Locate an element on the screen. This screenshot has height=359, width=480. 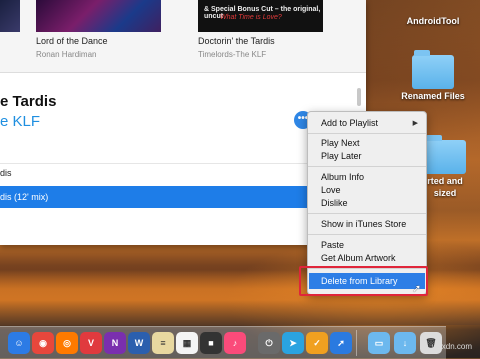
menu-item-album-info: Album Info is located at coordinates (342, 177).